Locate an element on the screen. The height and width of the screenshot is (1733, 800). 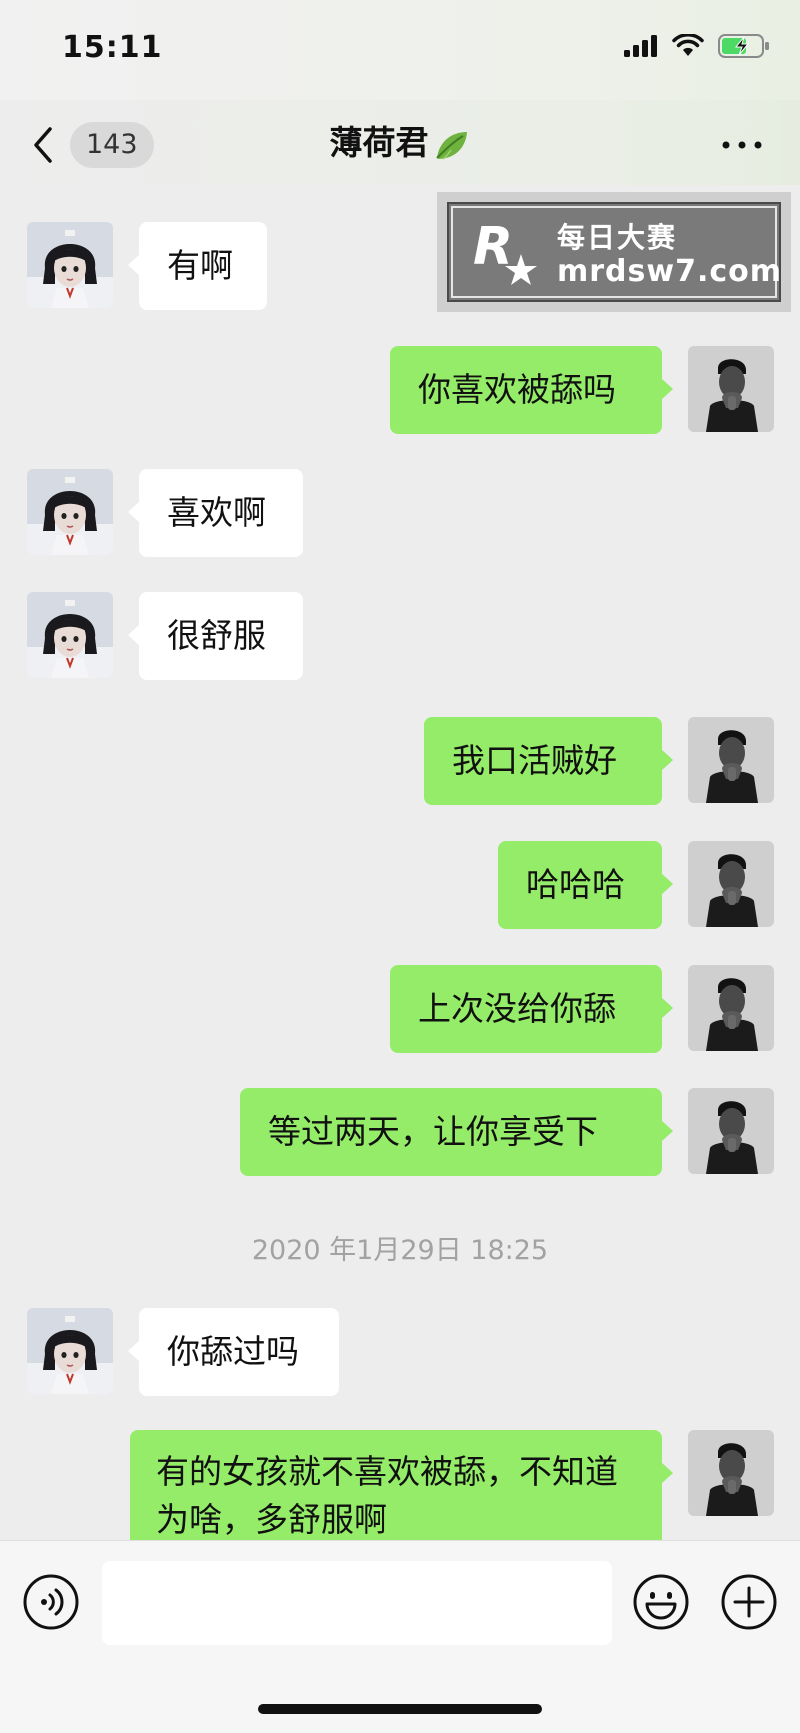
watermark-title: 每日大赛 is located at coordinates (617, 237).